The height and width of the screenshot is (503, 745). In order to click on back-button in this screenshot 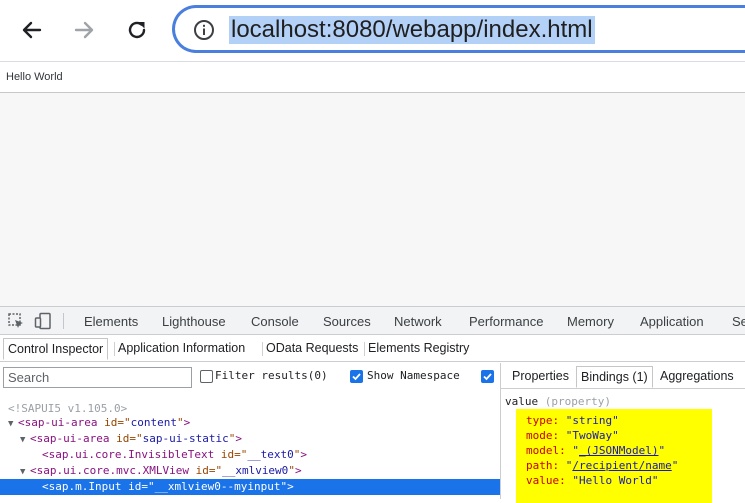, I will do `click(32, 30)`.